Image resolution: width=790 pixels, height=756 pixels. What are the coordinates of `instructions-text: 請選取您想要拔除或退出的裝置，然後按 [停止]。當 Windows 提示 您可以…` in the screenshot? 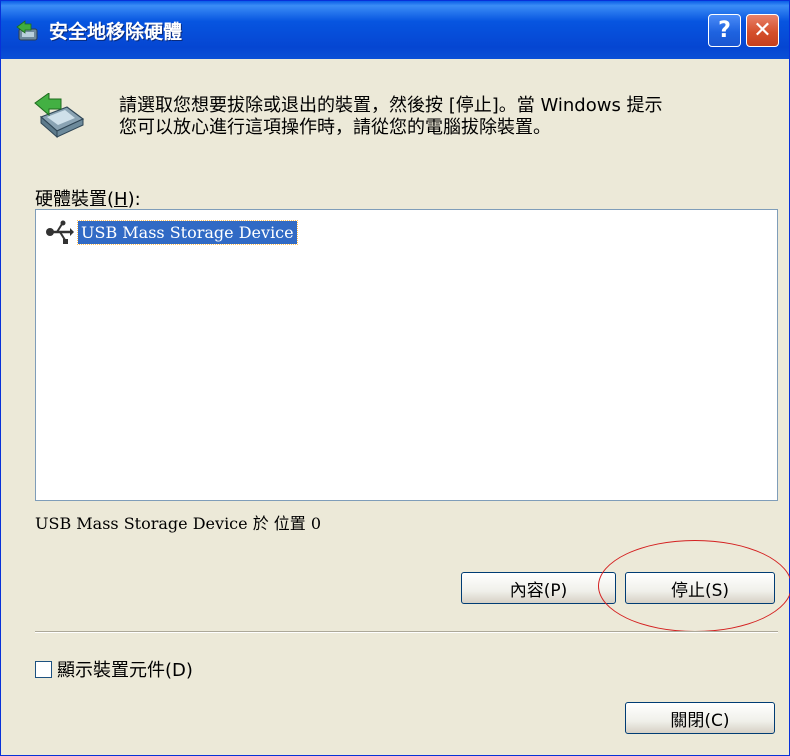 It's located at (391, 116).